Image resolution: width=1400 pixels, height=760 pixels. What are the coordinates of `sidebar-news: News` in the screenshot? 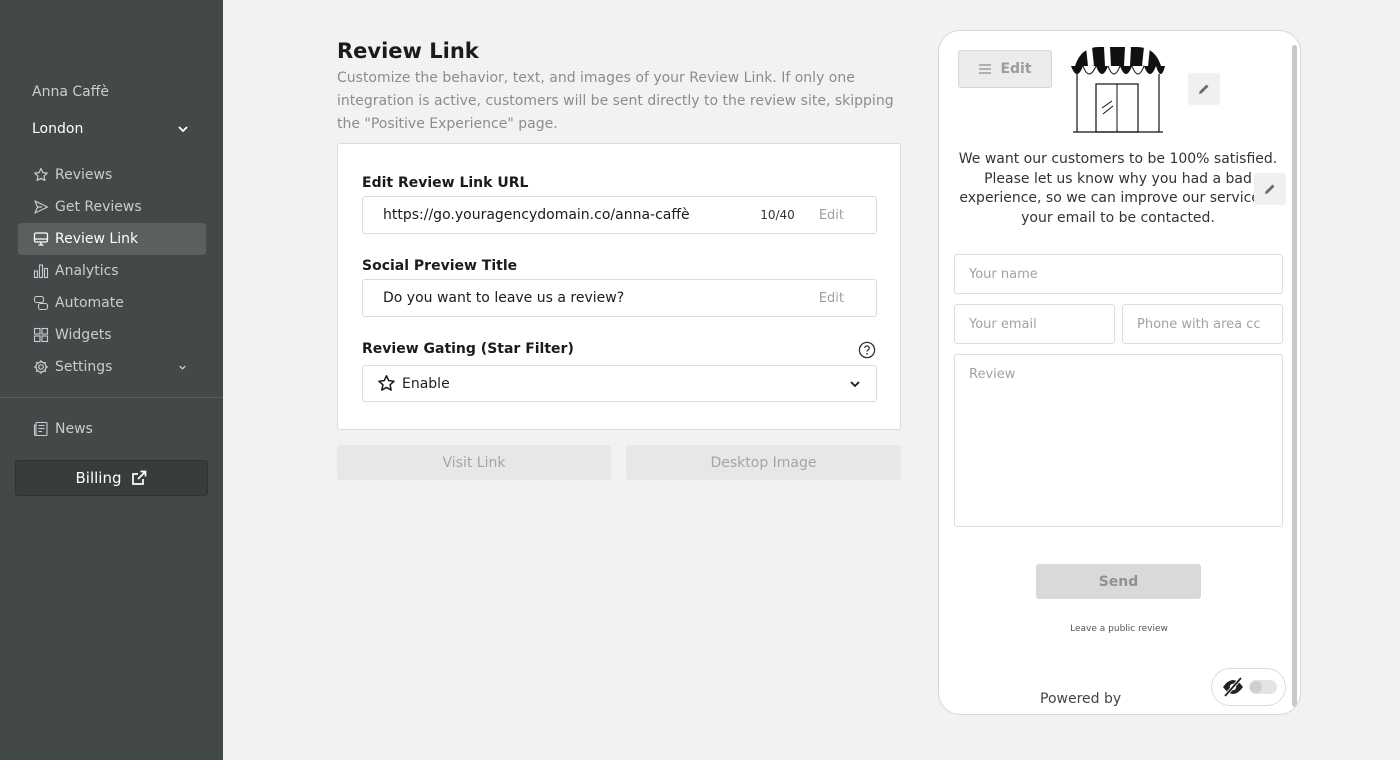 It's located at (112, 429).